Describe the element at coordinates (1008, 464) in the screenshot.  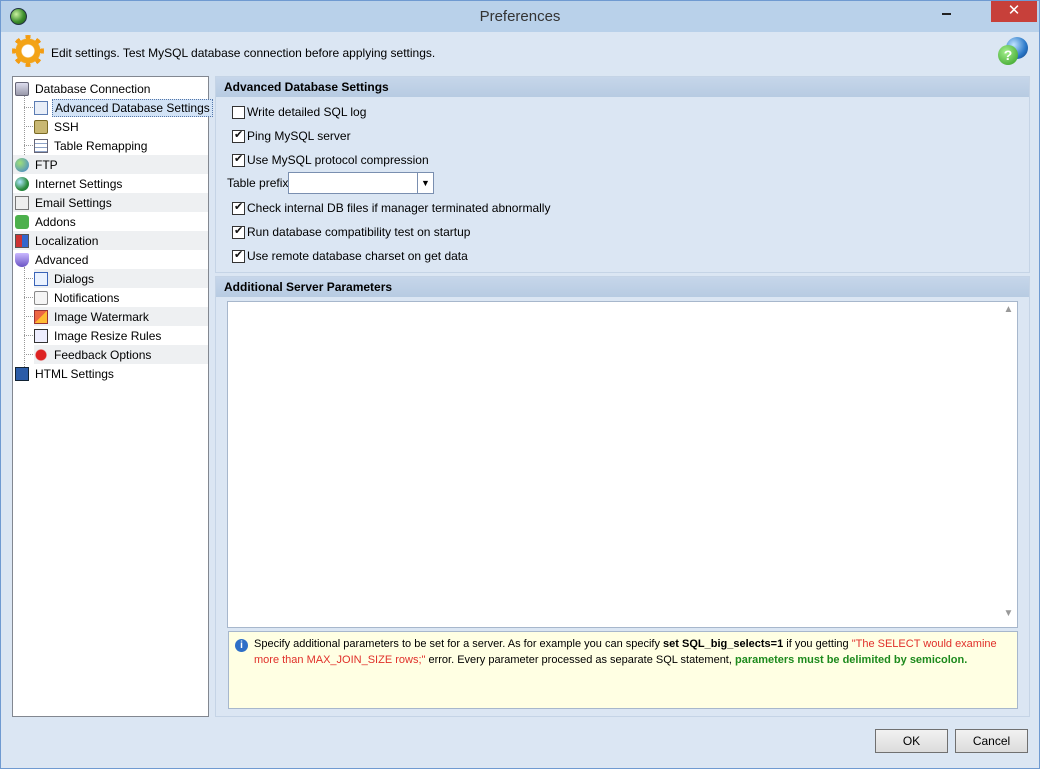
I see `vertical-scrollbar: ▲ ▼` at that location.